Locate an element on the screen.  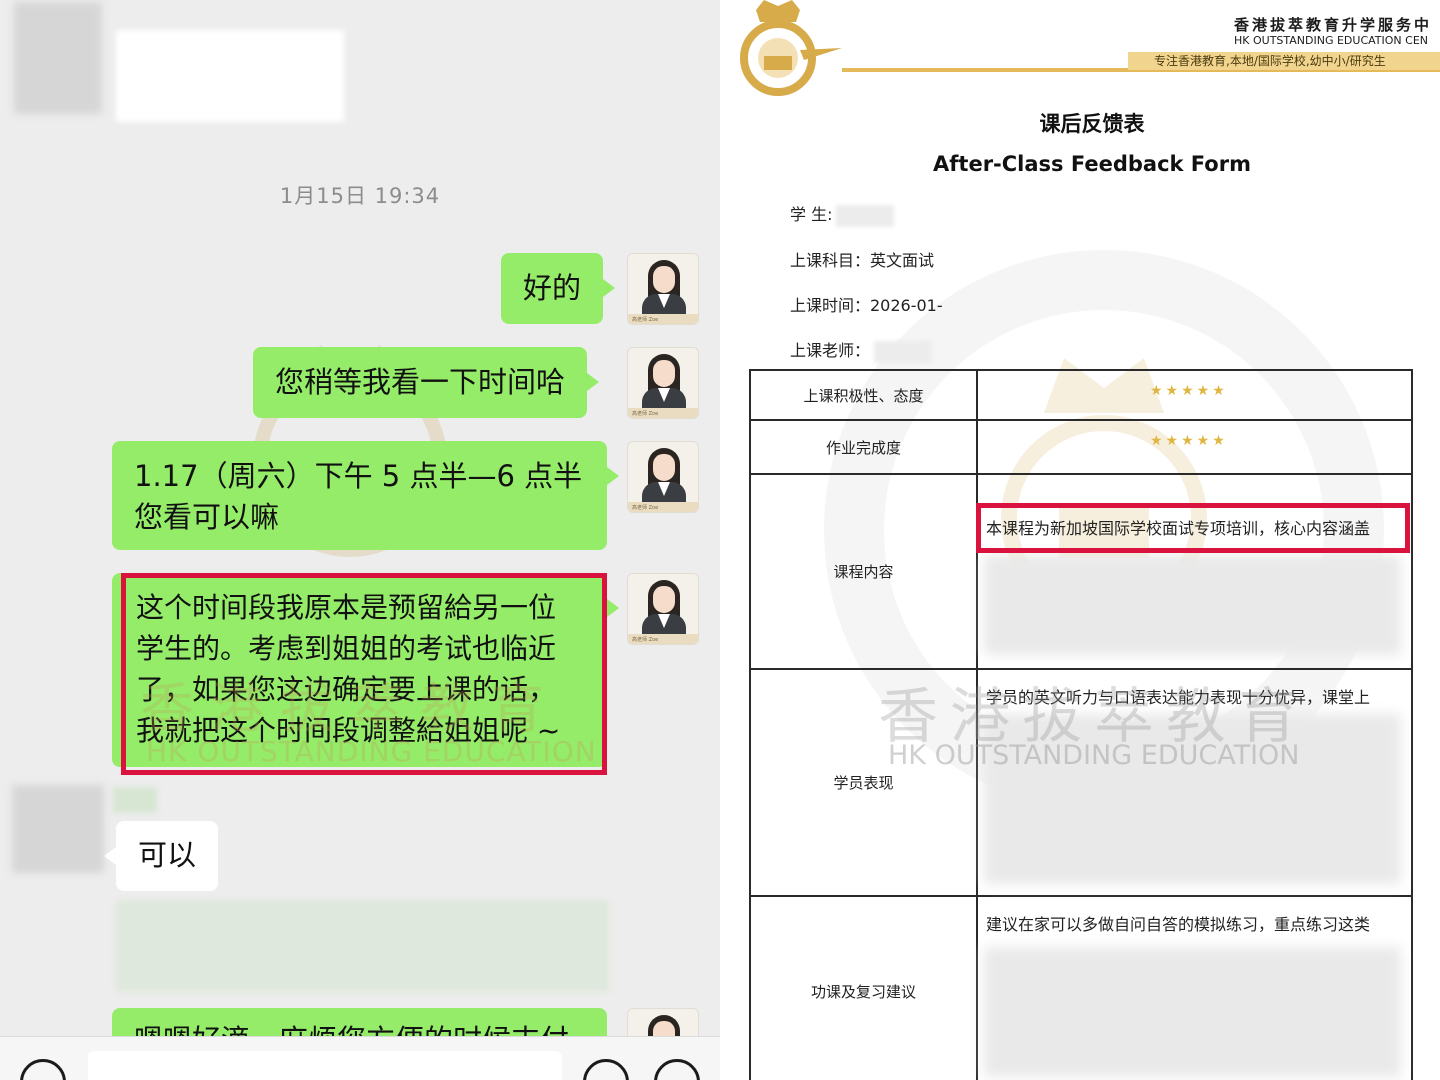
received-message-bubble: 可以 is located at coordinates (161, 856).